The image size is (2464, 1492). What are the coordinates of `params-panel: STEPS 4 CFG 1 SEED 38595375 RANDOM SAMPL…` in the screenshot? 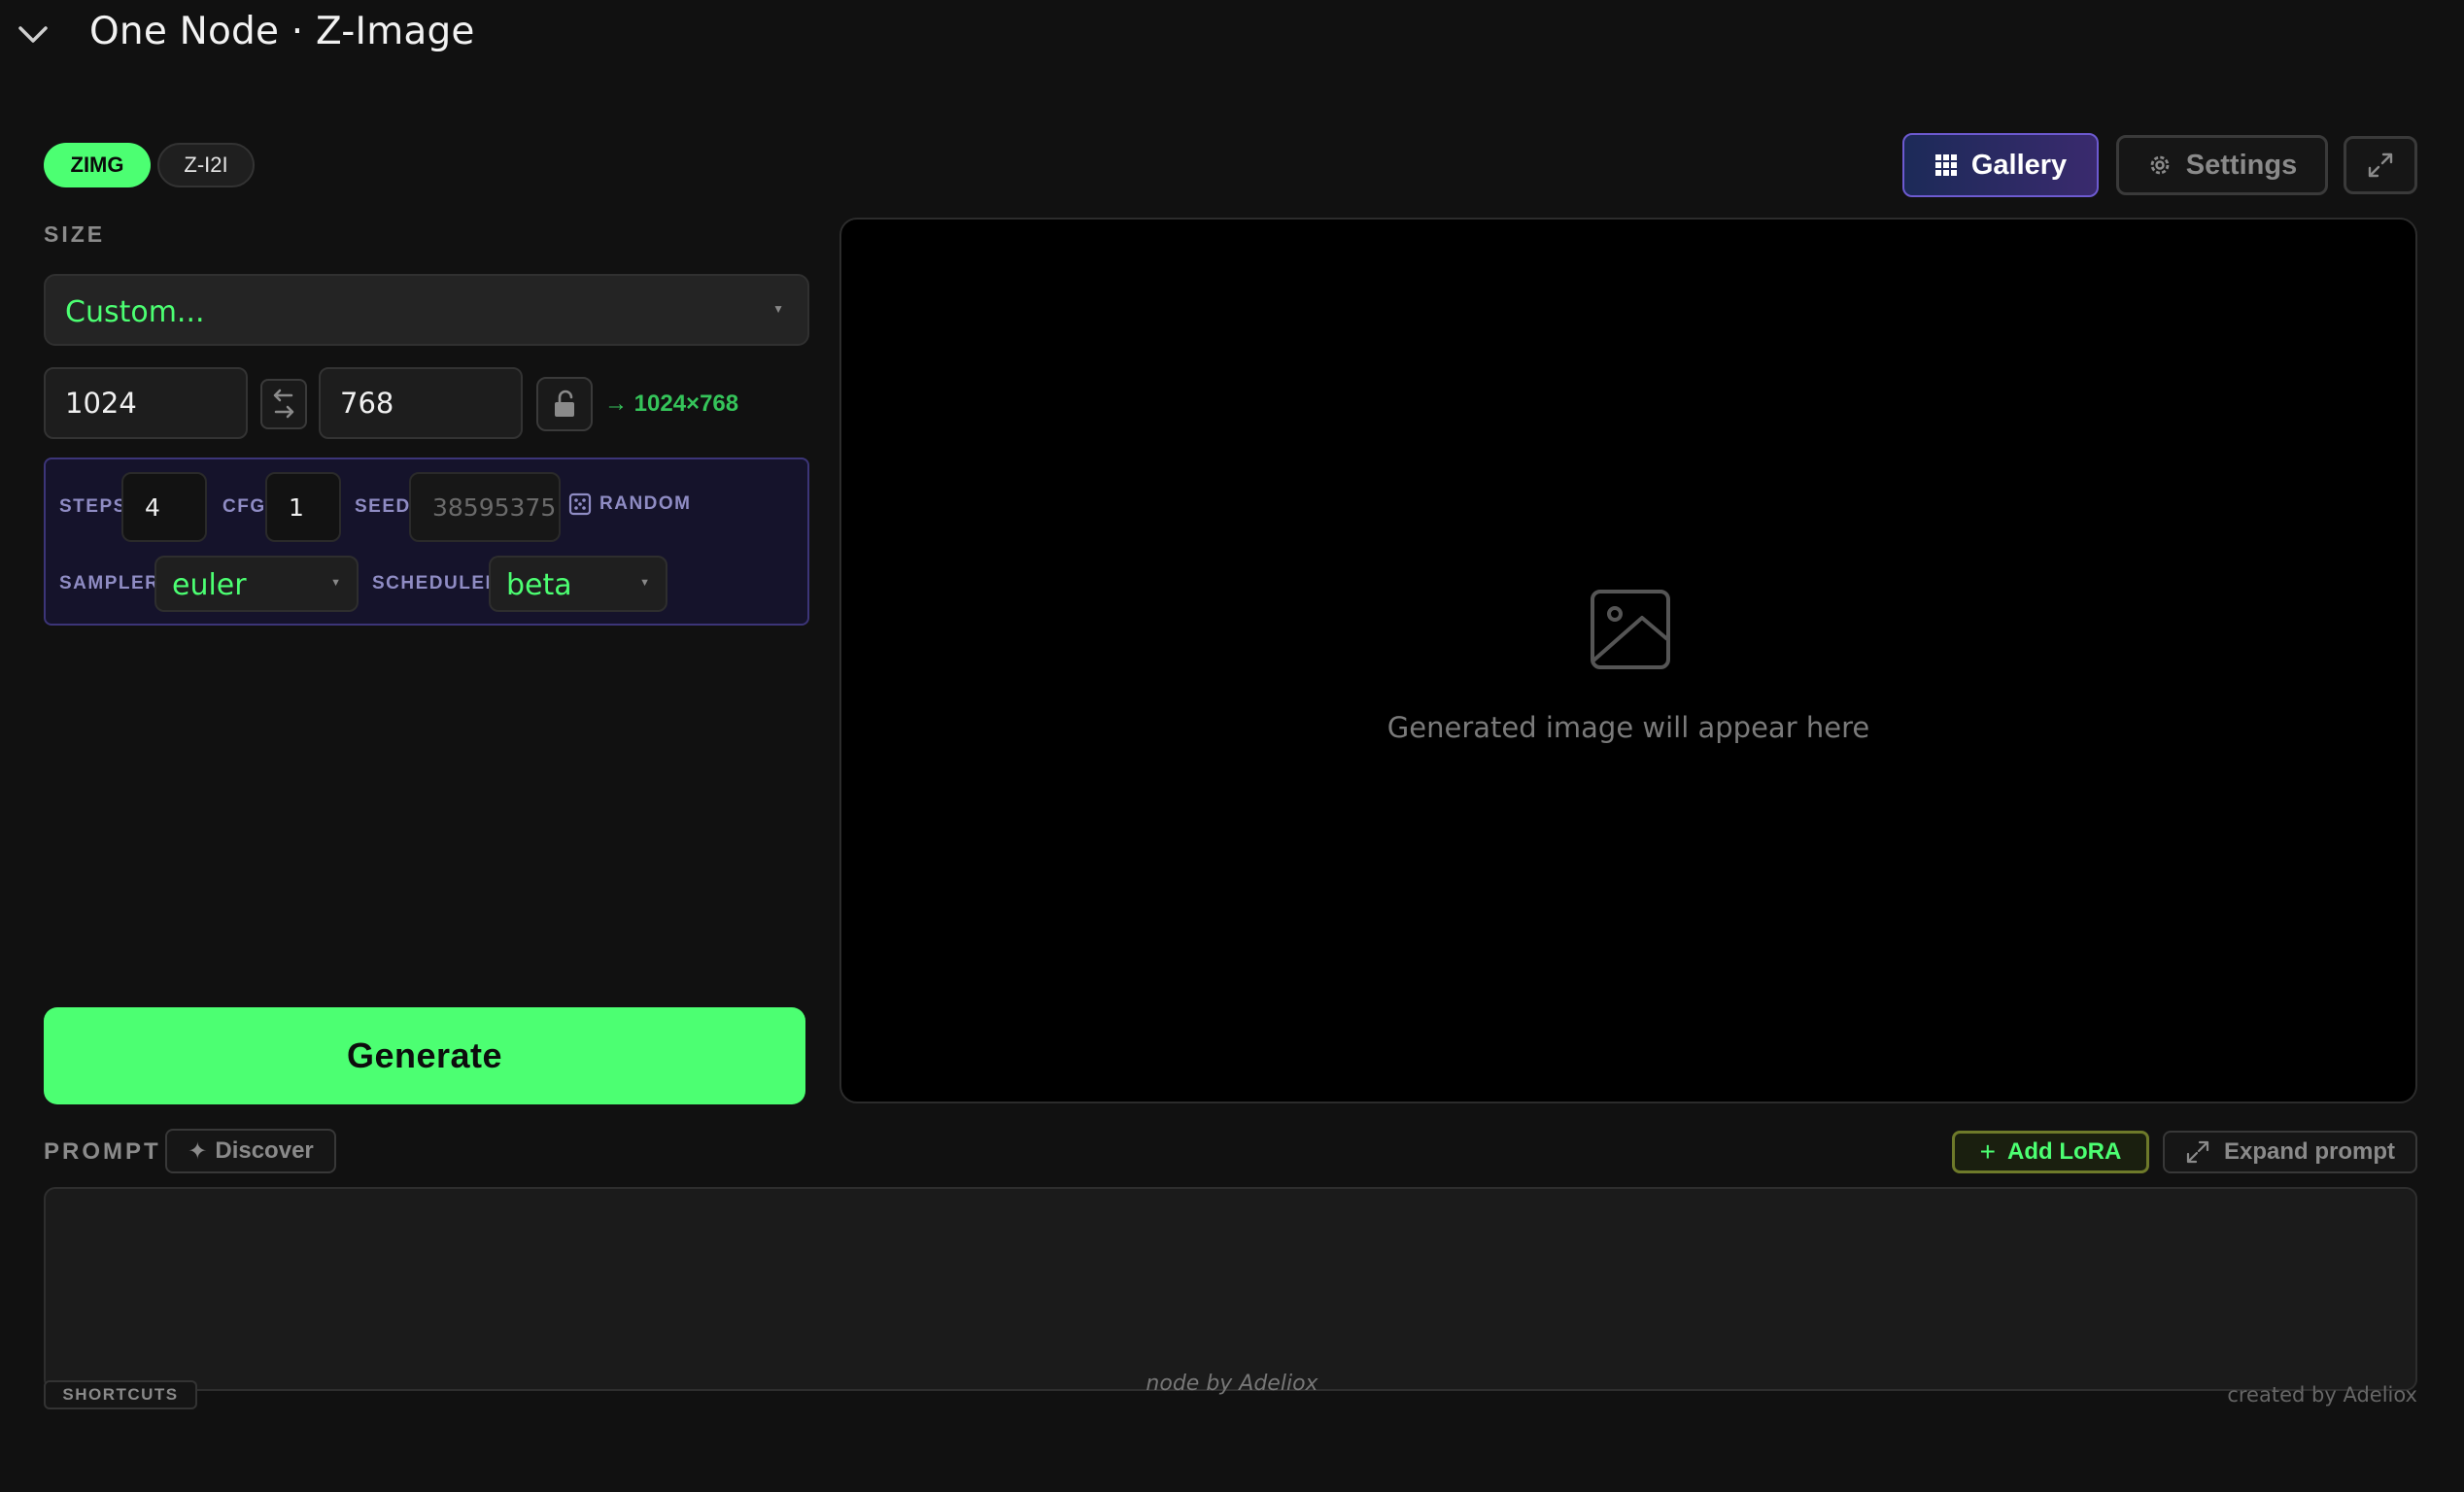 It's located at (426, 542).